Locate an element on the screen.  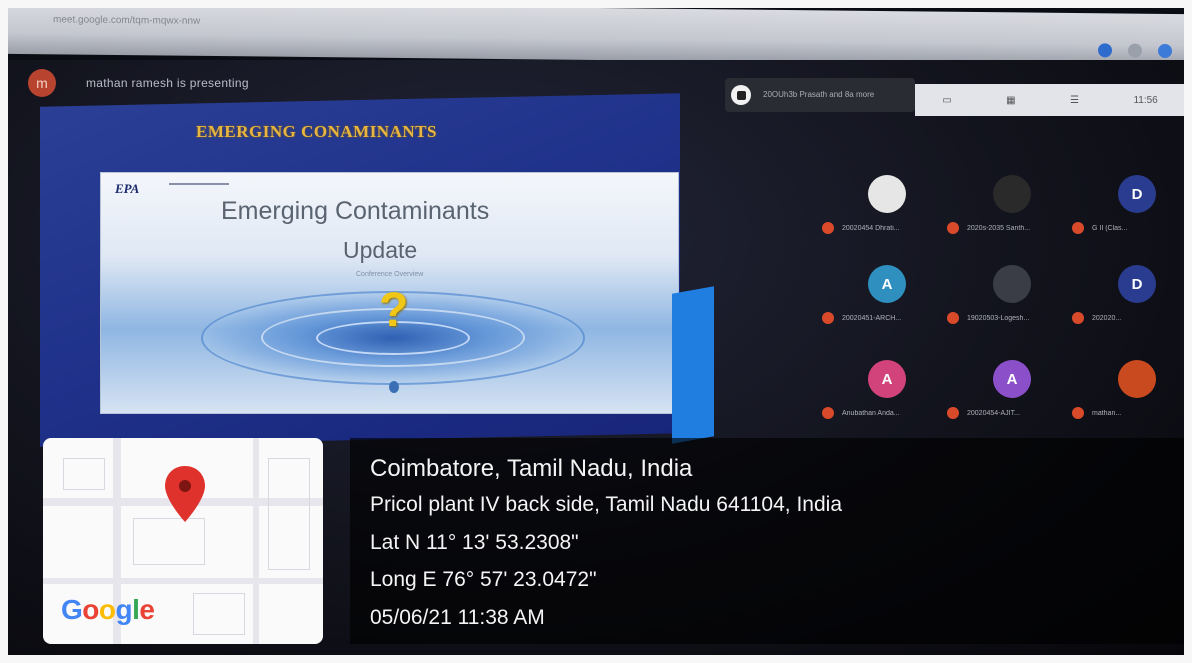
google-logo-letter: e is located at coordinates (147, 609).